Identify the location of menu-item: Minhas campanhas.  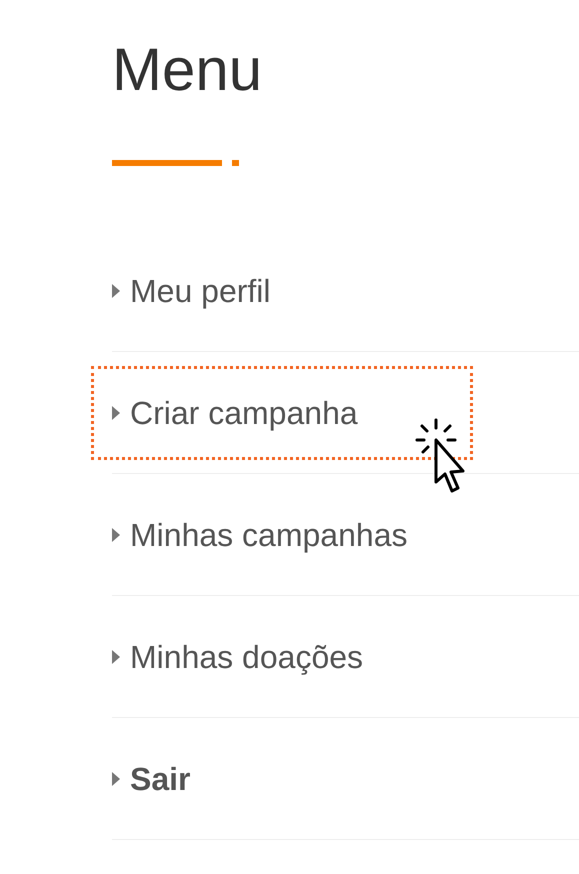
(260, 534).